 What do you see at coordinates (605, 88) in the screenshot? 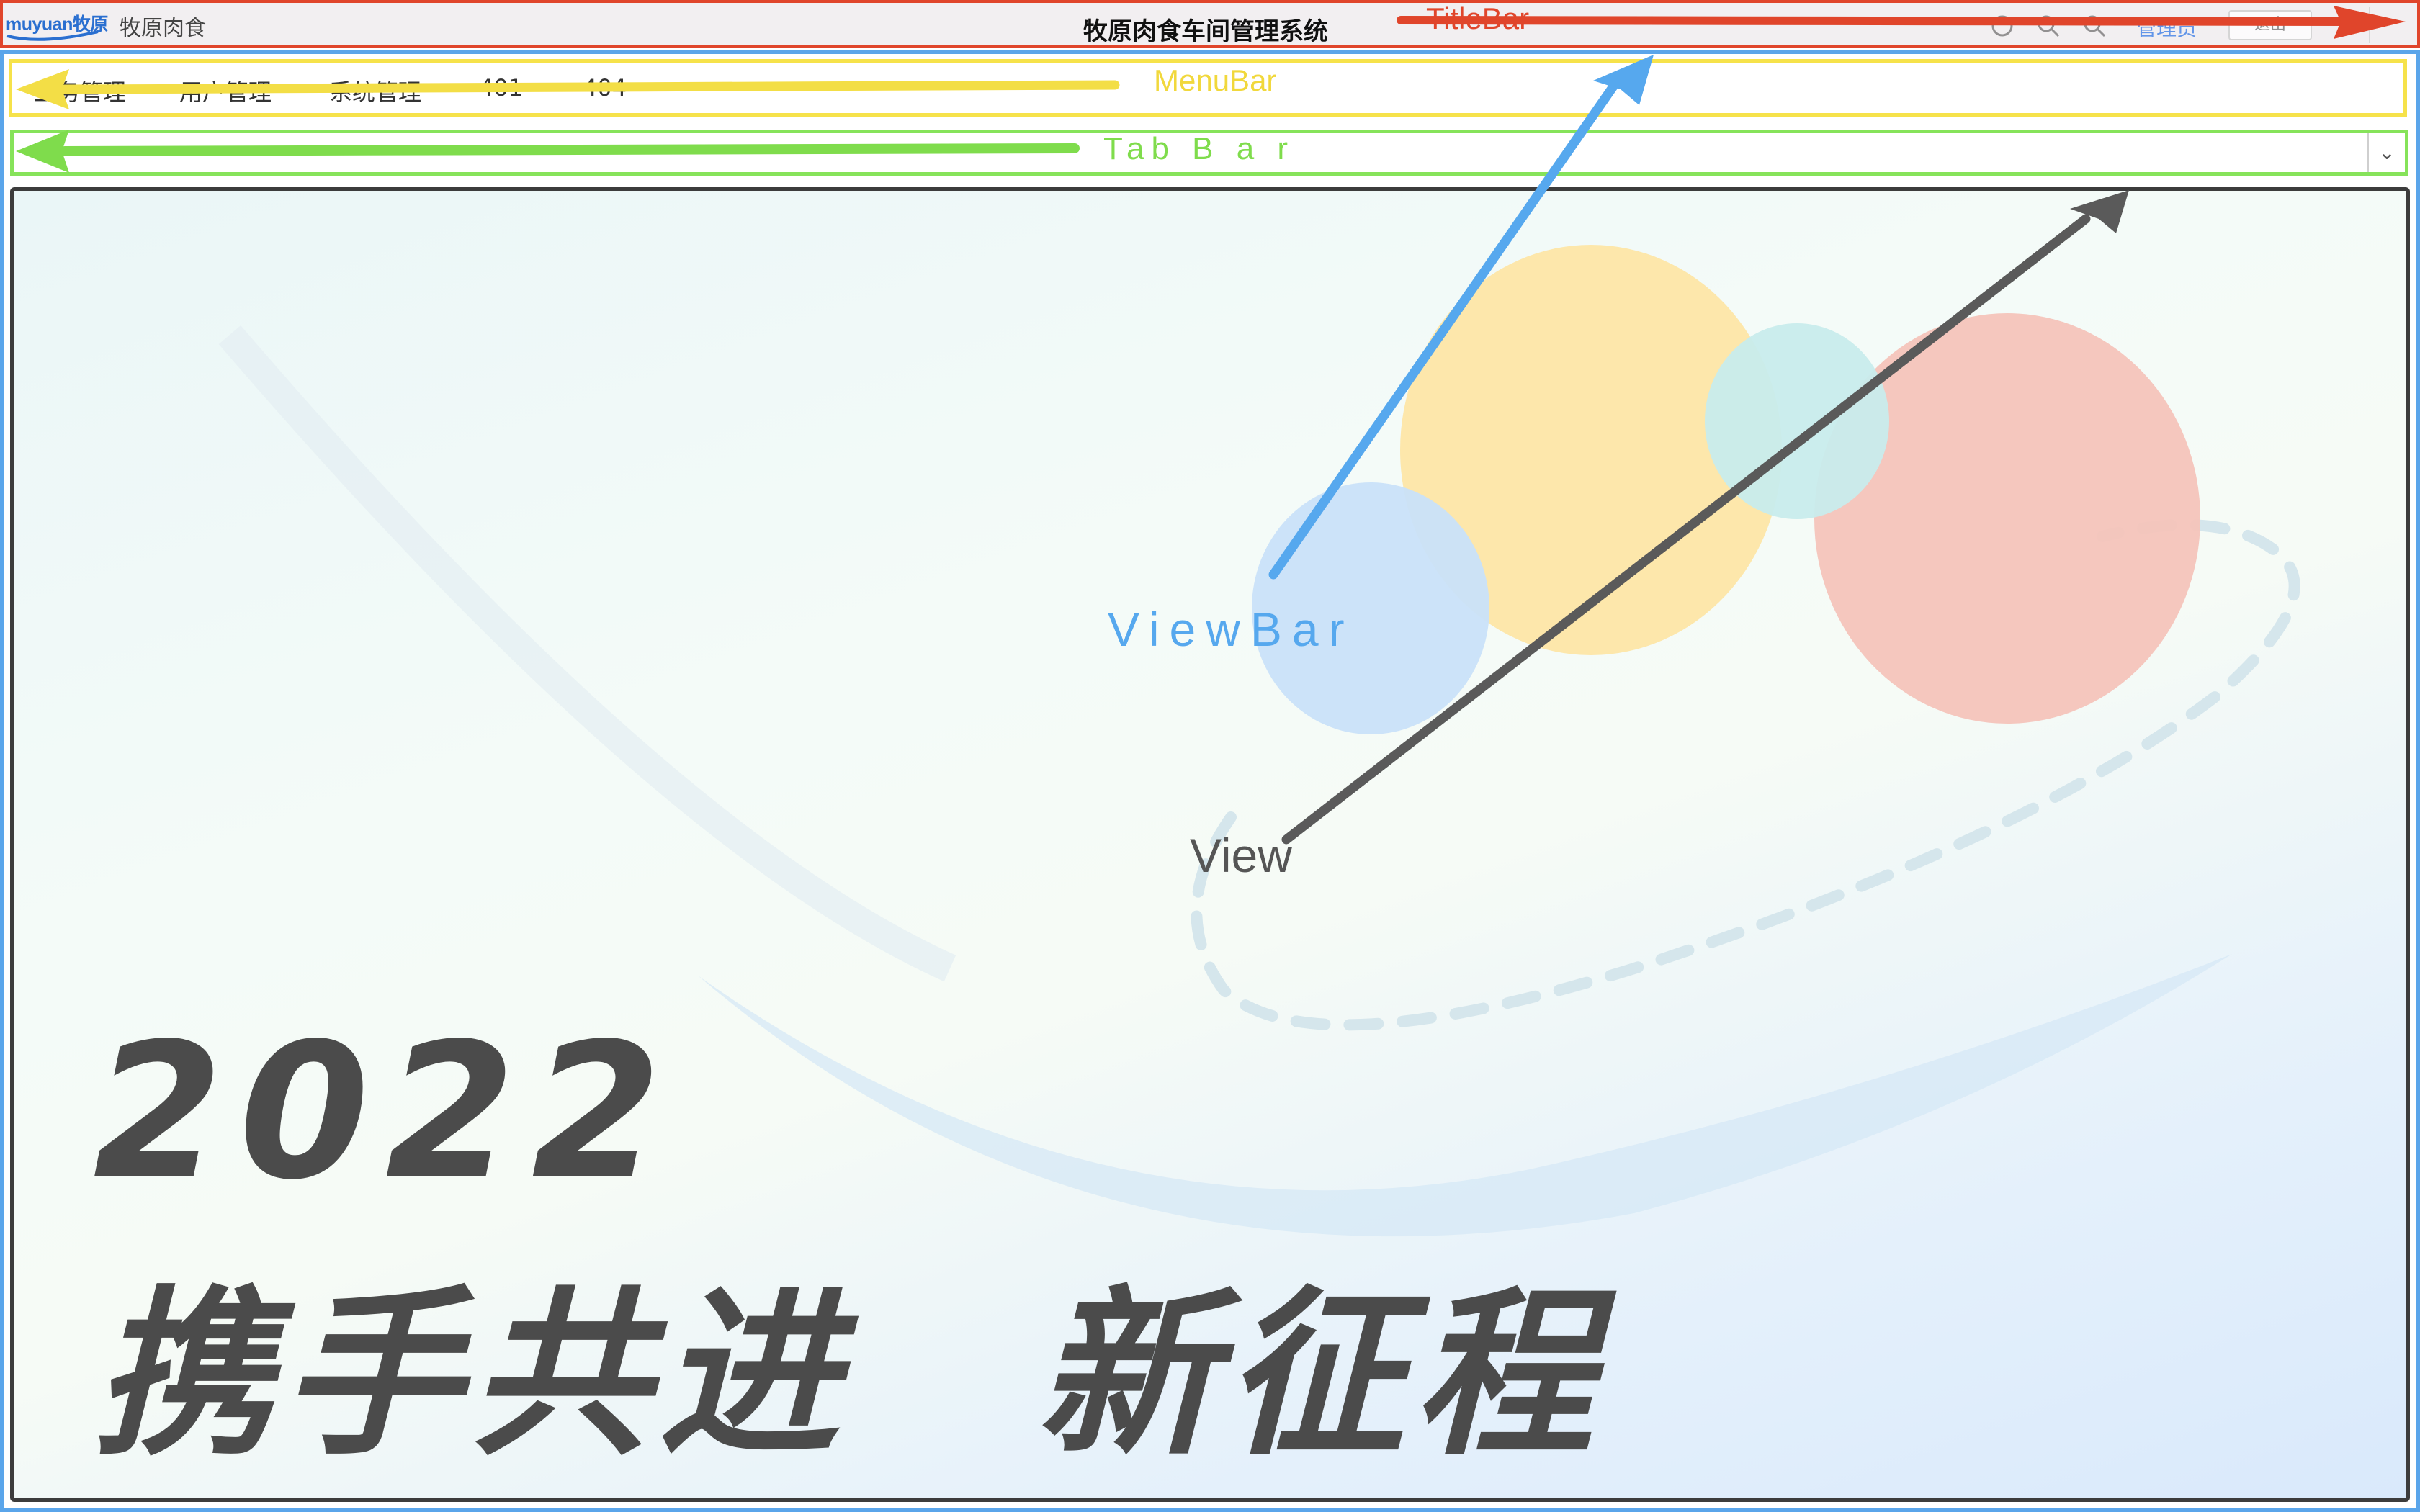
I see `menu-item-404: 404` at bounding box center [605, 88].